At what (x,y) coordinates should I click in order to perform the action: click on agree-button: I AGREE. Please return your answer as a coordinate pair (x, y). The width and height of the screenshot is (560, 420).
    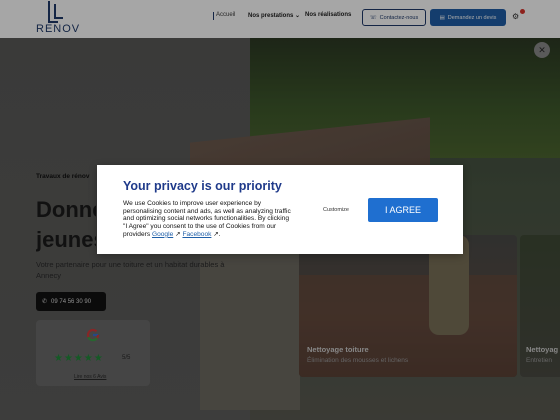
    Looking at the image, I should click on (403, 210).